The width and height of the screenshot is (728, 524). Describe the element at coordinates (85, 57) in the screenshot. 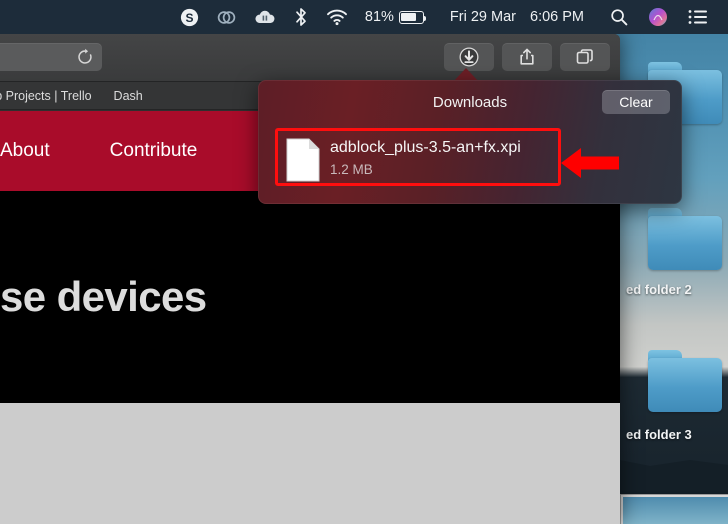

I see `reload-icon` at that location.